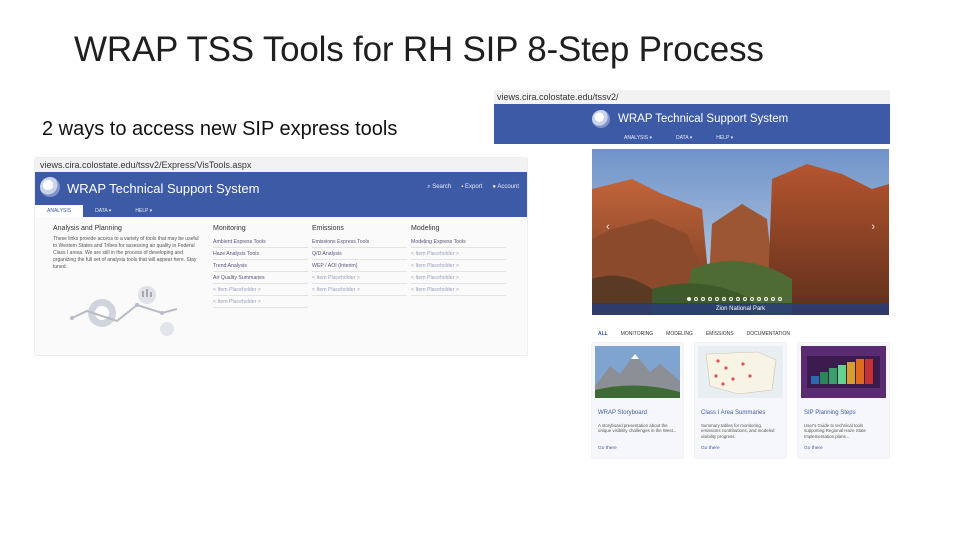 This screenshot has height=540, width=960. I want to click on export-link-label: Export, so click(474, 187).